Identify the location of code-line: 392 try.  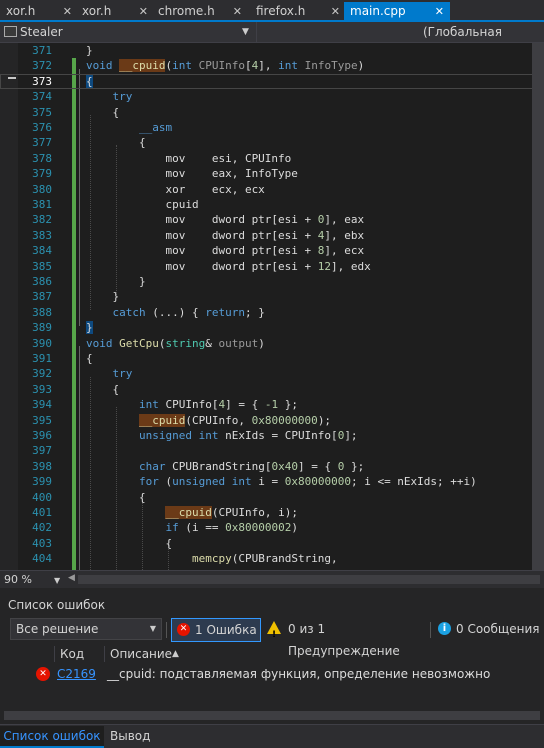
(272, 373).